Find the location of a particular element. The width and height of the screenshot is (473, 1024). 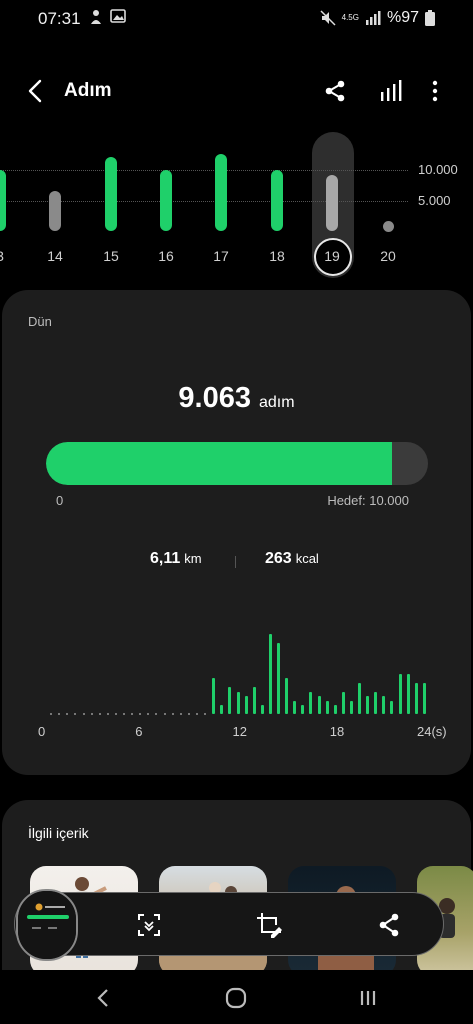

gallery-icon is located at coordinates (118, 16).